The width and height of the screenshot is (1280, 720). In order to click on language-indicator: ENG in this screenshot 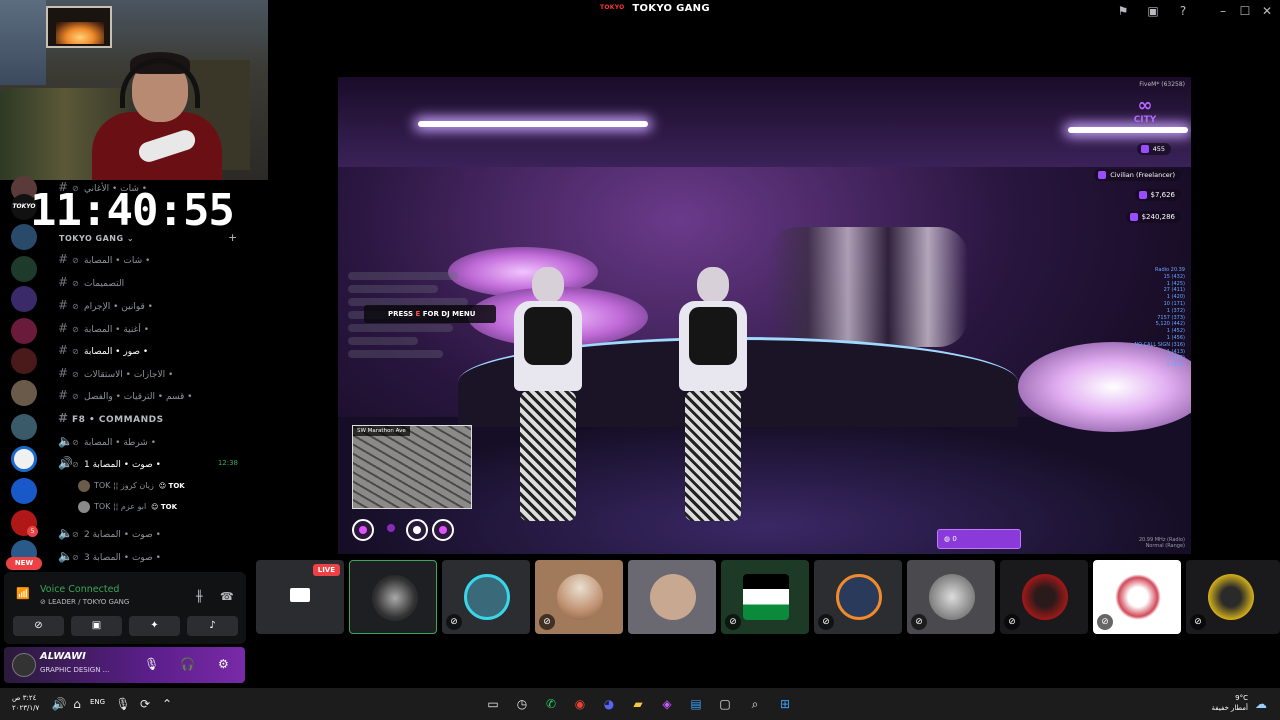, I will do `click(97, 702)`.